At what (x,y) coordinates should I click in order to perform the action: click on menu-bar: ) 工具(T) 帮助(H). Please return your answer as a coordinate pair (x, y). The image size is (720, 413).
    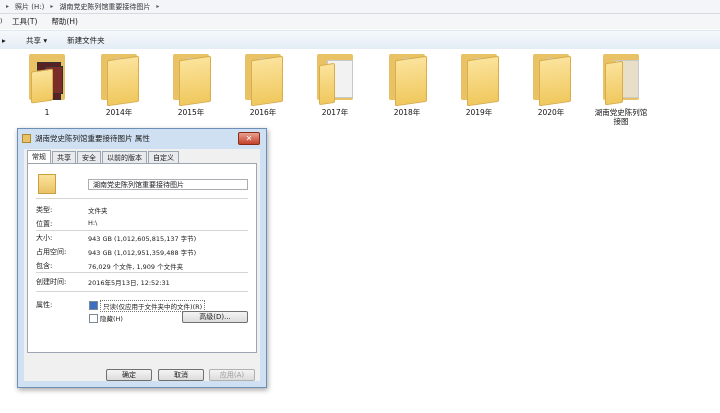
    Looking at the image, I should click on (360, 21).